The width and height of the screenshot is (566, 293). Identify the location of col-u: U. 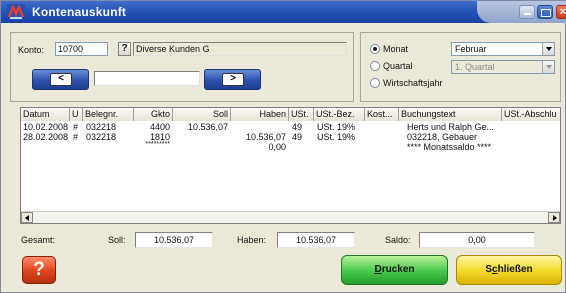
(76, 114).